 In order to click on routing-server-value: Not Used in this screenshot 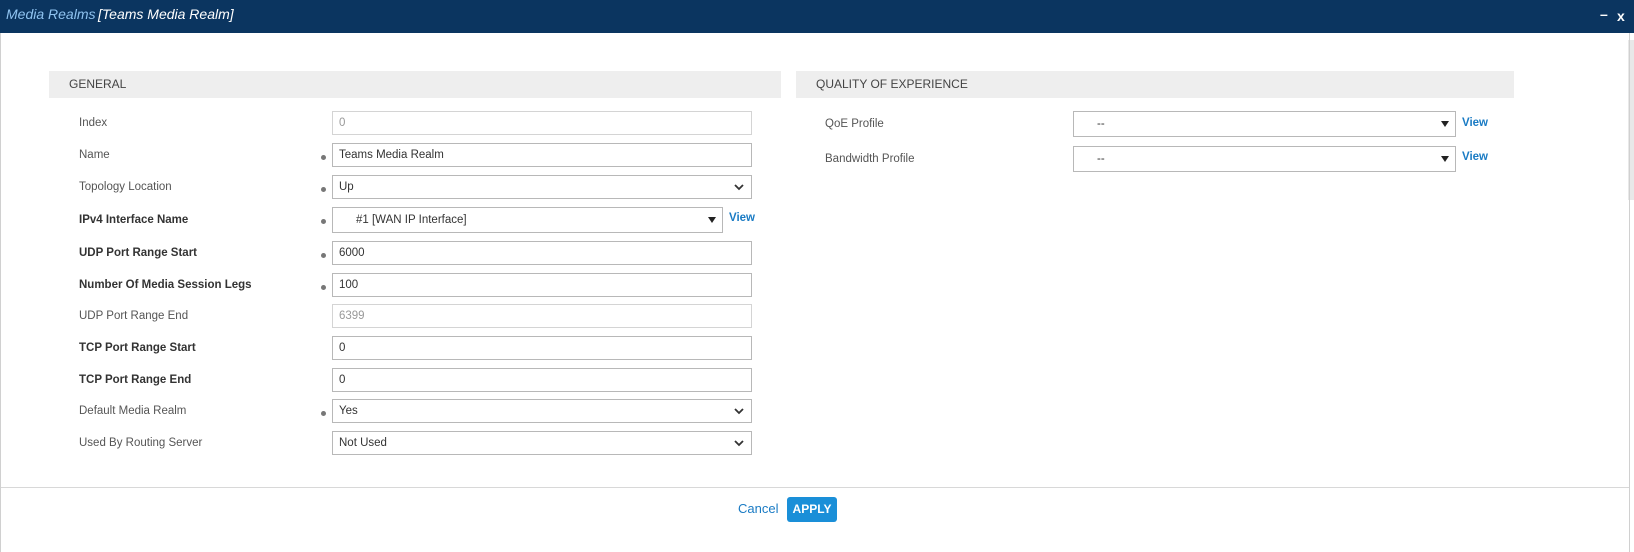, I will do `click(363, 443)`.